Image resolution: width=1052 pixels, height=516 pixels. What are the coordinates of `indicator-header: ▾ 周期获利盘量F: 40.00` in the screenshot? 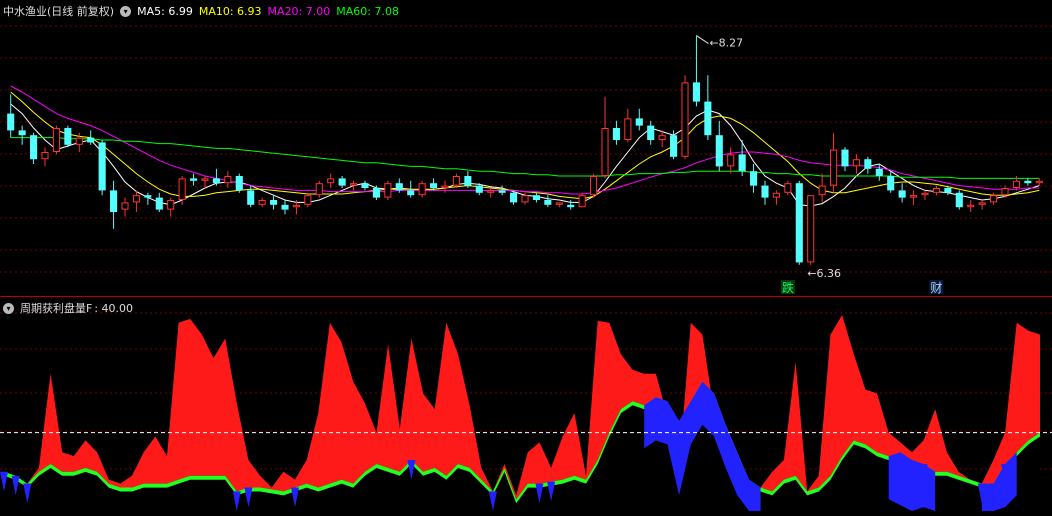 It's located at (68, 308).